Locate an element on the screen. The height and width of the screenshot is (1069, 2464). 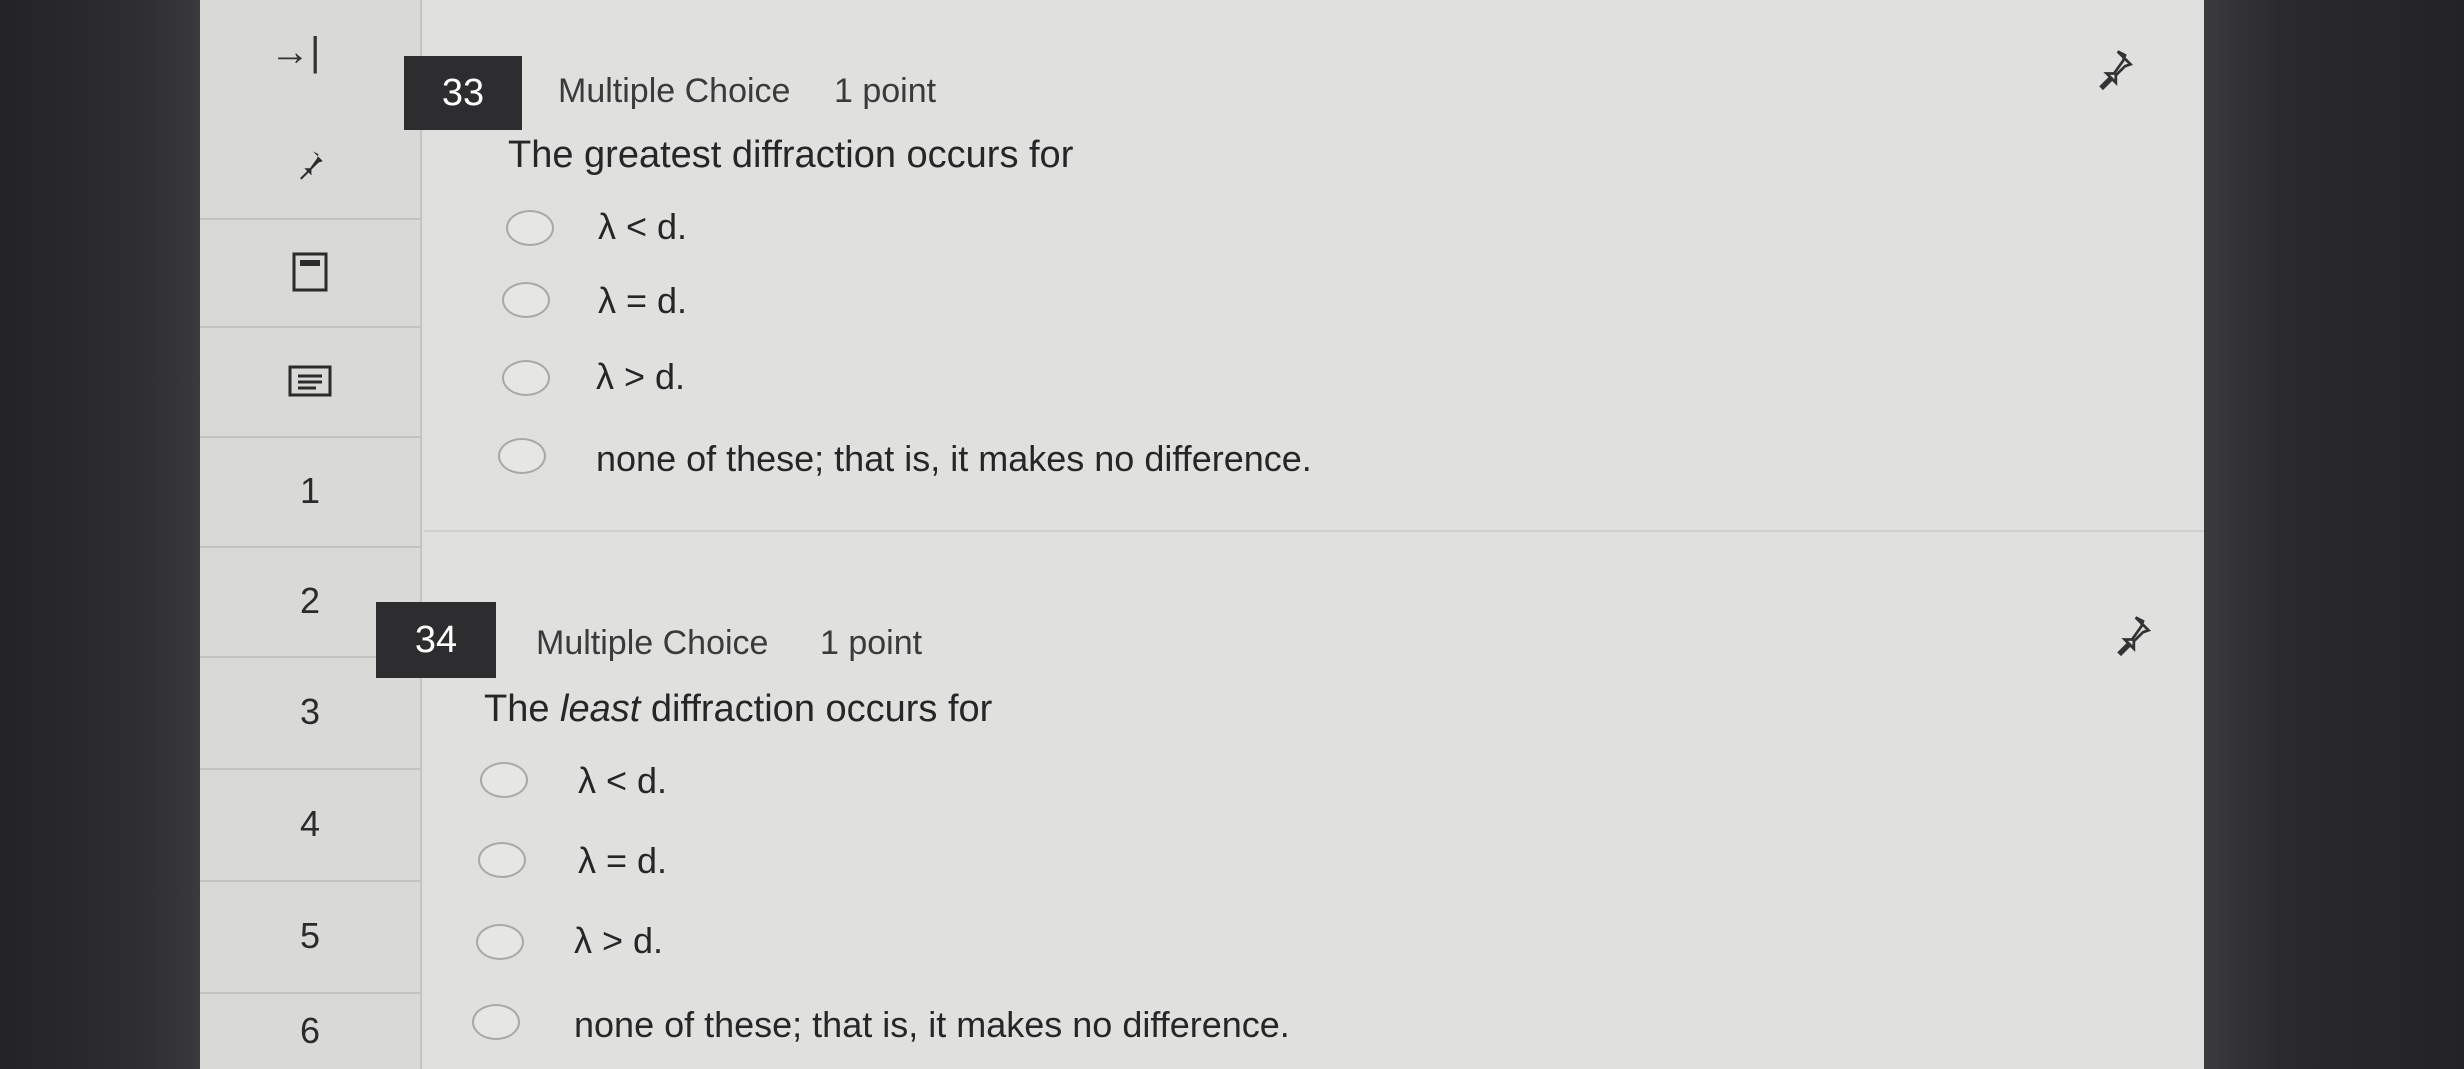
question-number: 4 is located at coordinates (310, 823).